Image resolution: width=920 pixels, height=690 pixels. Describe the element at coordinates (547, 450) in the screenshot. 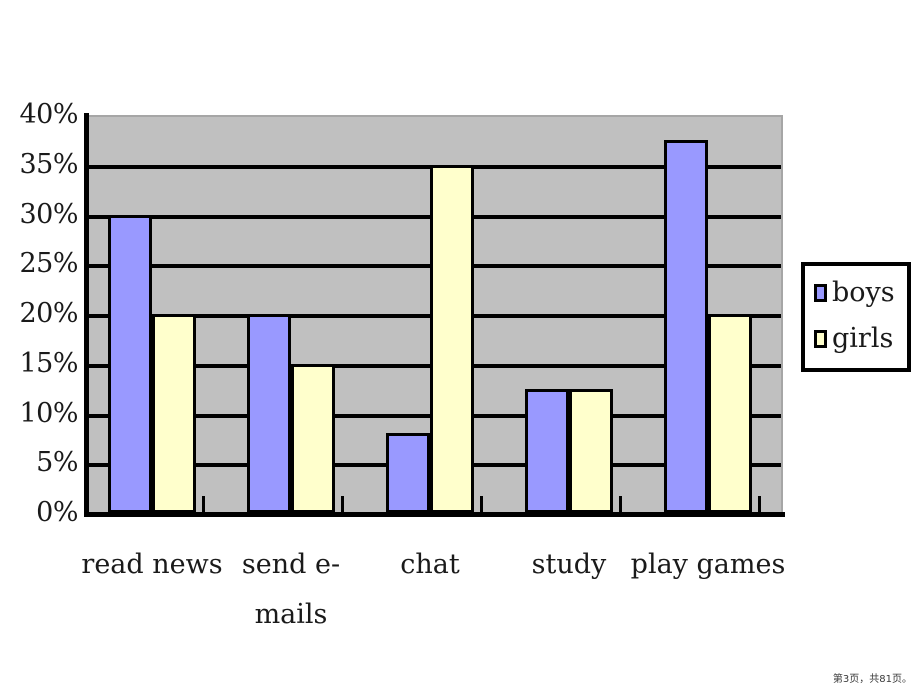

I see `bar-boys-study` at that location.